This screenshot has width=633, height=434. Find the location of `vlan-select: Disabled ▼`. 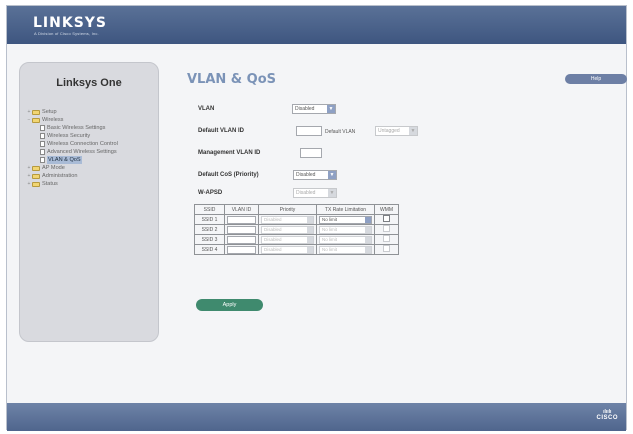

vlan-select: Disabled ▼ is located at coordinates (314, 109).